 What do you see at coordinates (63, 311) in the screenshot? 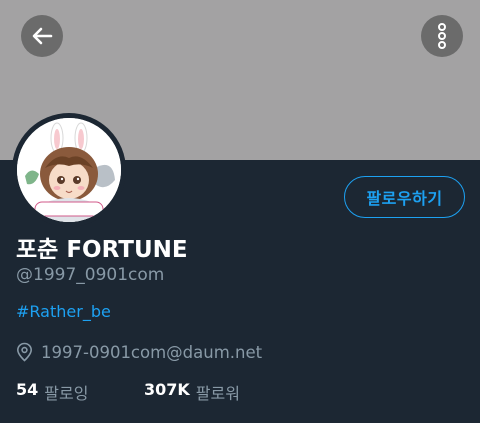
I see `profile-bio-hashtag: #Rather_be` at bounding box center [63, 311].